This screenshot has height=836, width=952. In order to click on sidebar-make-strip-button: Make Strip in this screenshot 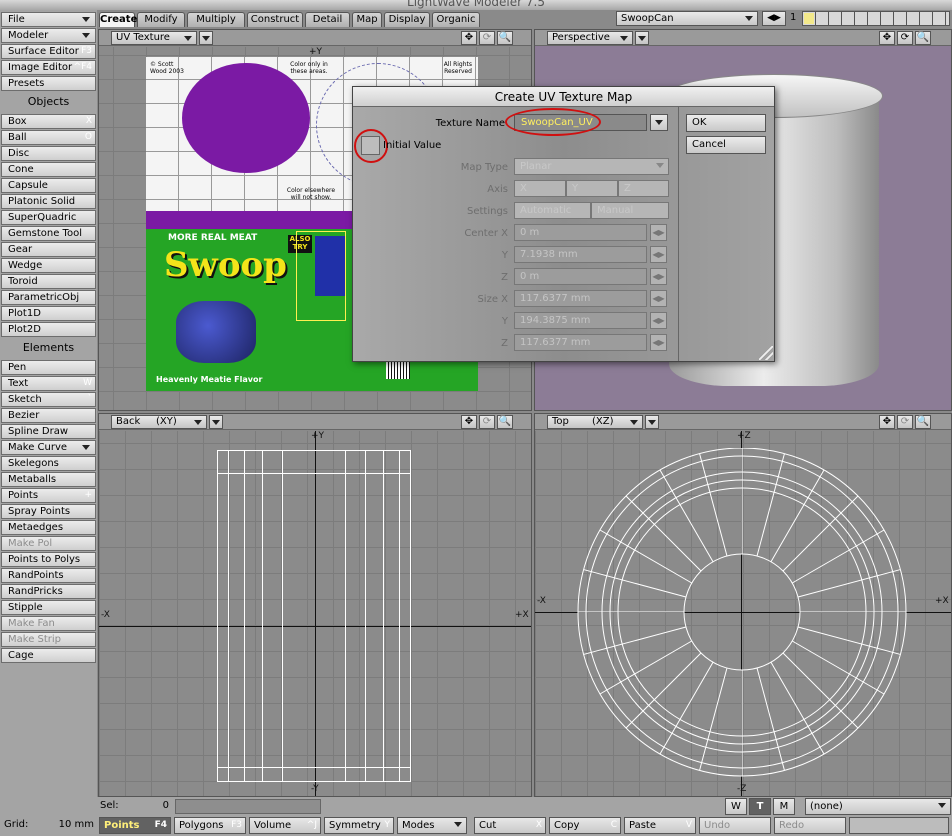, I will do `click(48, 639)`.